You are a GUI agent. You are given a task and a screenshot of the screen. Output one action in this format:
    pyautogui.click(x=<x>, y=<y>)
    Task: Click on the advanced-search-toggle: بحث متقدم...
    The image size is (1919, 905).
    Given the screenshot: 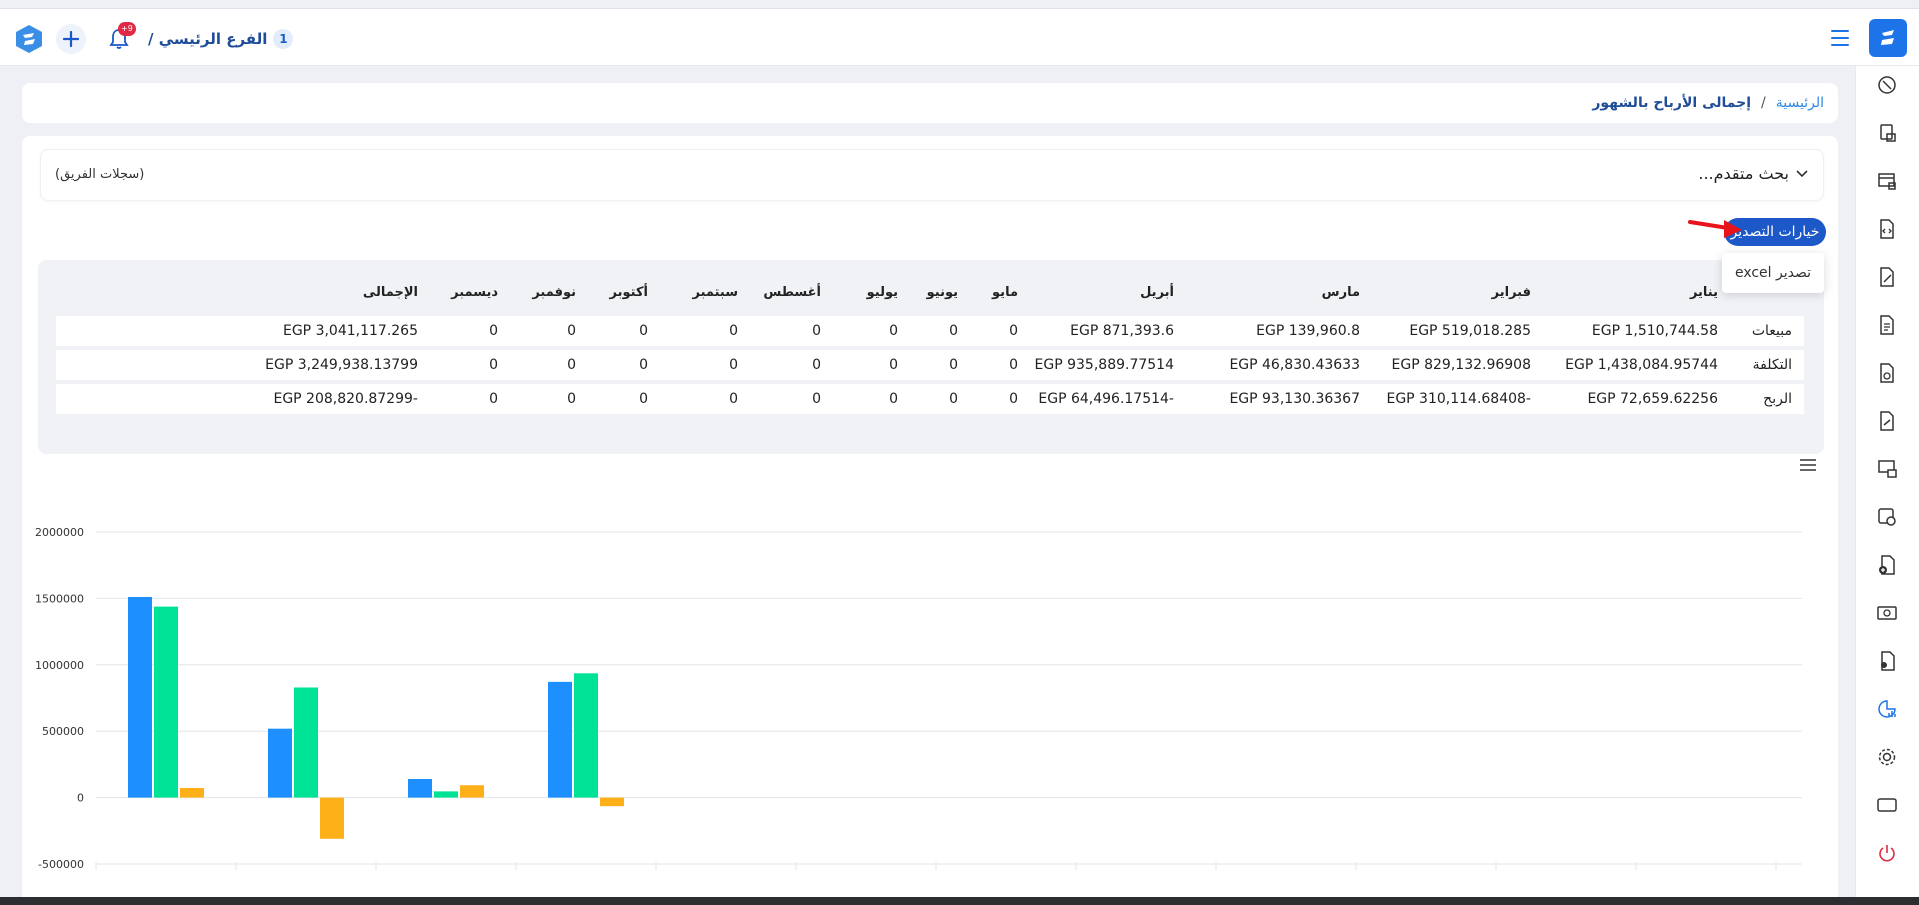 What is the action you would take?
    pyautogui.click(x=1753, y=173)
    